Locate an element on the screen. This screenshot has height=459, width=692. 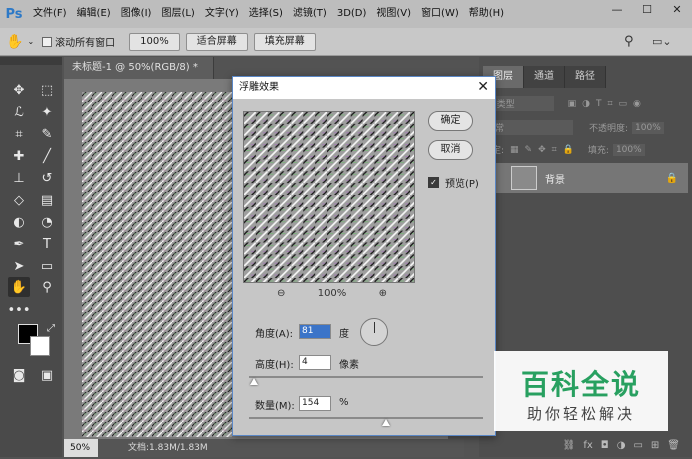
tab-channels: 通道 is located at coordinates (544, 77).